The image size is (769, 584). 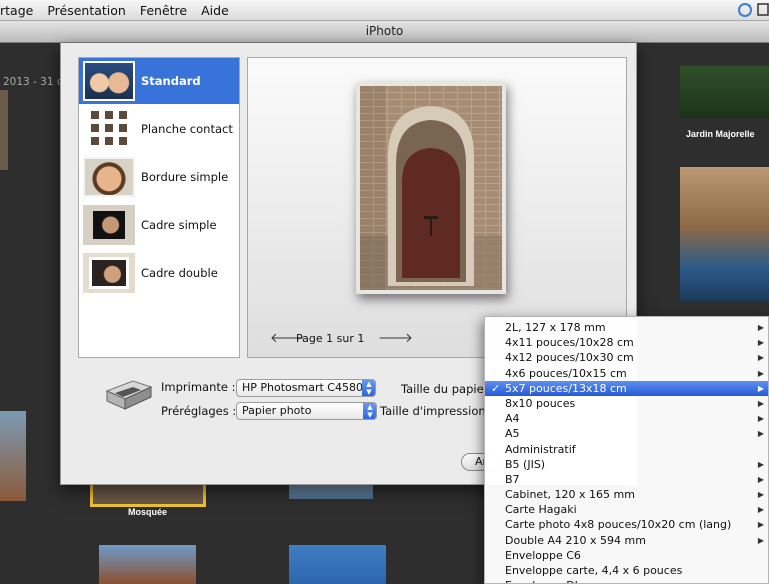 I want to click on paper-size-option-label: Enveloppe carte, 4,4 x 6 pouces, so click(x=594, y=570).